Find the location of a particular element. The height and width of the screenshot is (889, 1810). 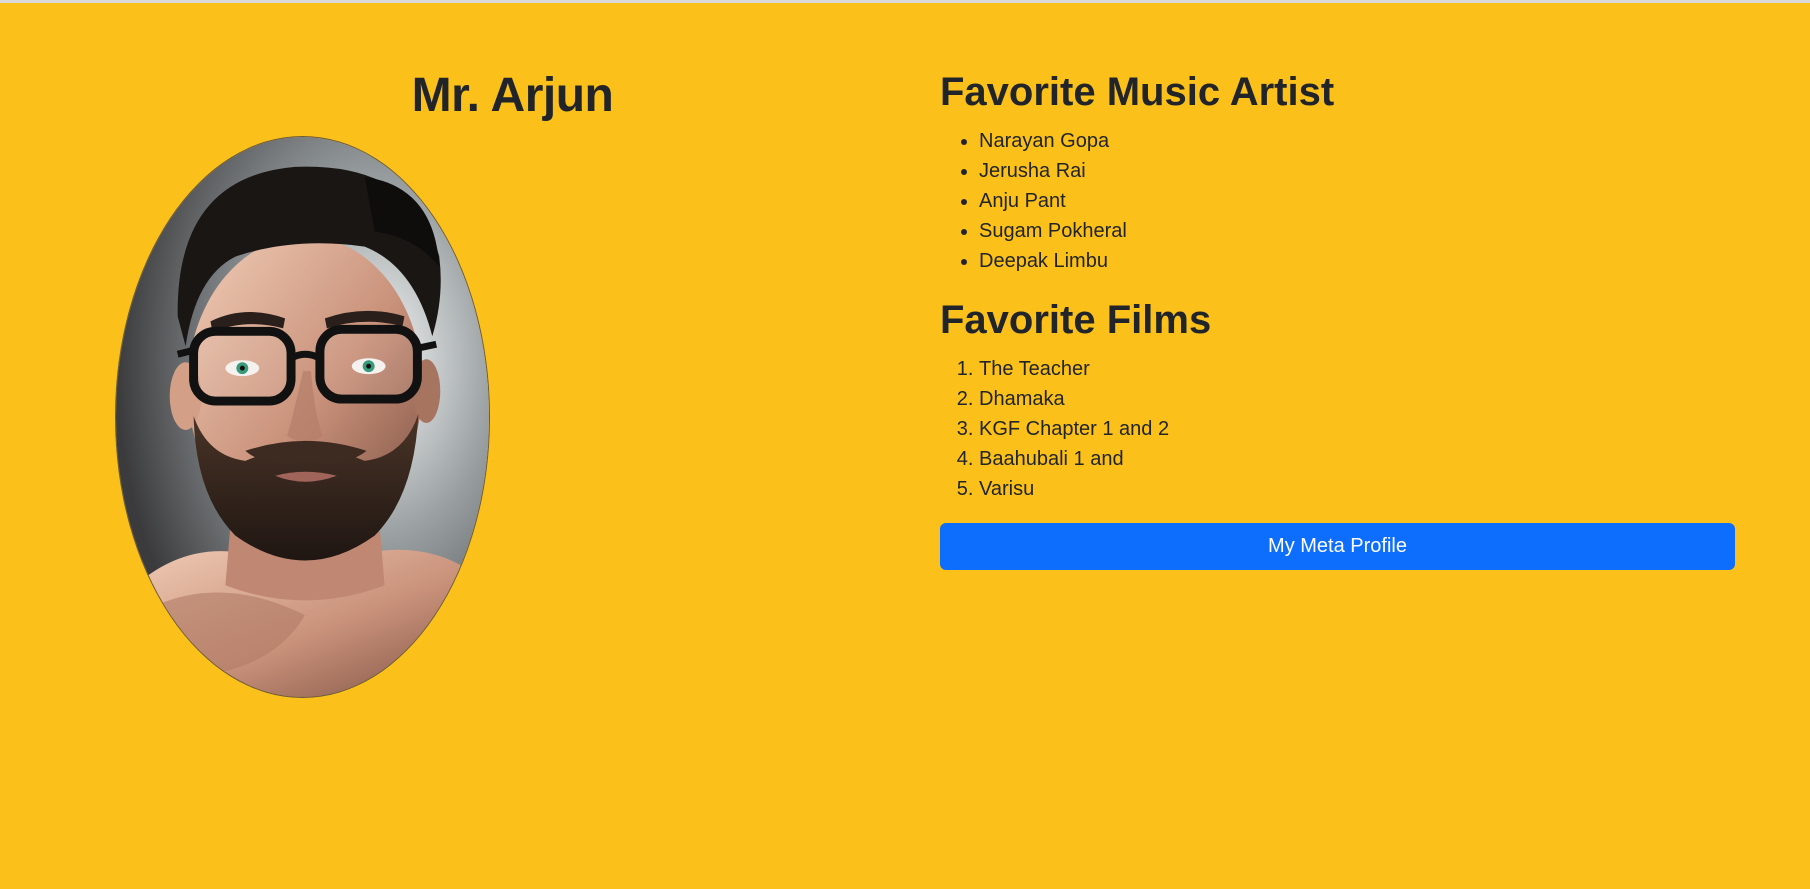

list-item: Baahubali 1 and is located at coordinates (1074, 459).